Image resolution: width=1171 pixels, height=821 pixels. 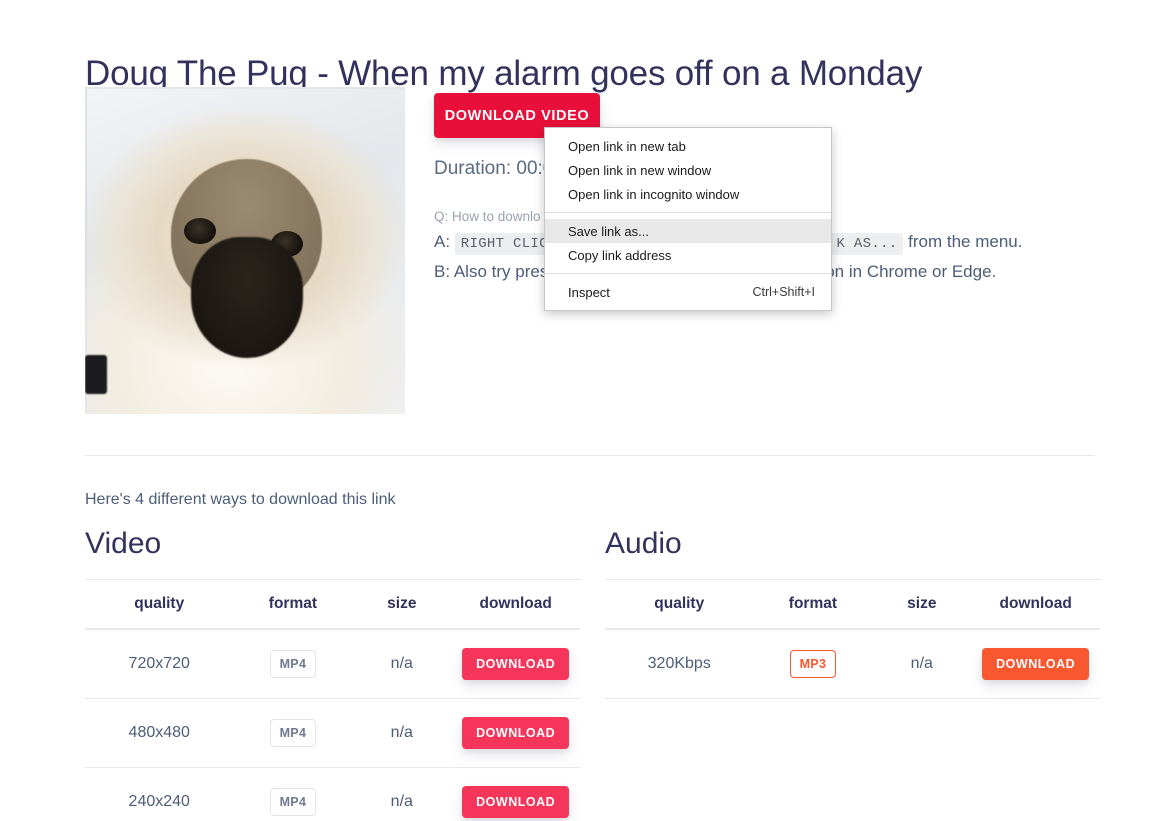 What do you see at coordinates (688, 255) in the screenshot?
I see `context-menu-item-copy-link-address: Copy link address` at bounding box center [688, 255].